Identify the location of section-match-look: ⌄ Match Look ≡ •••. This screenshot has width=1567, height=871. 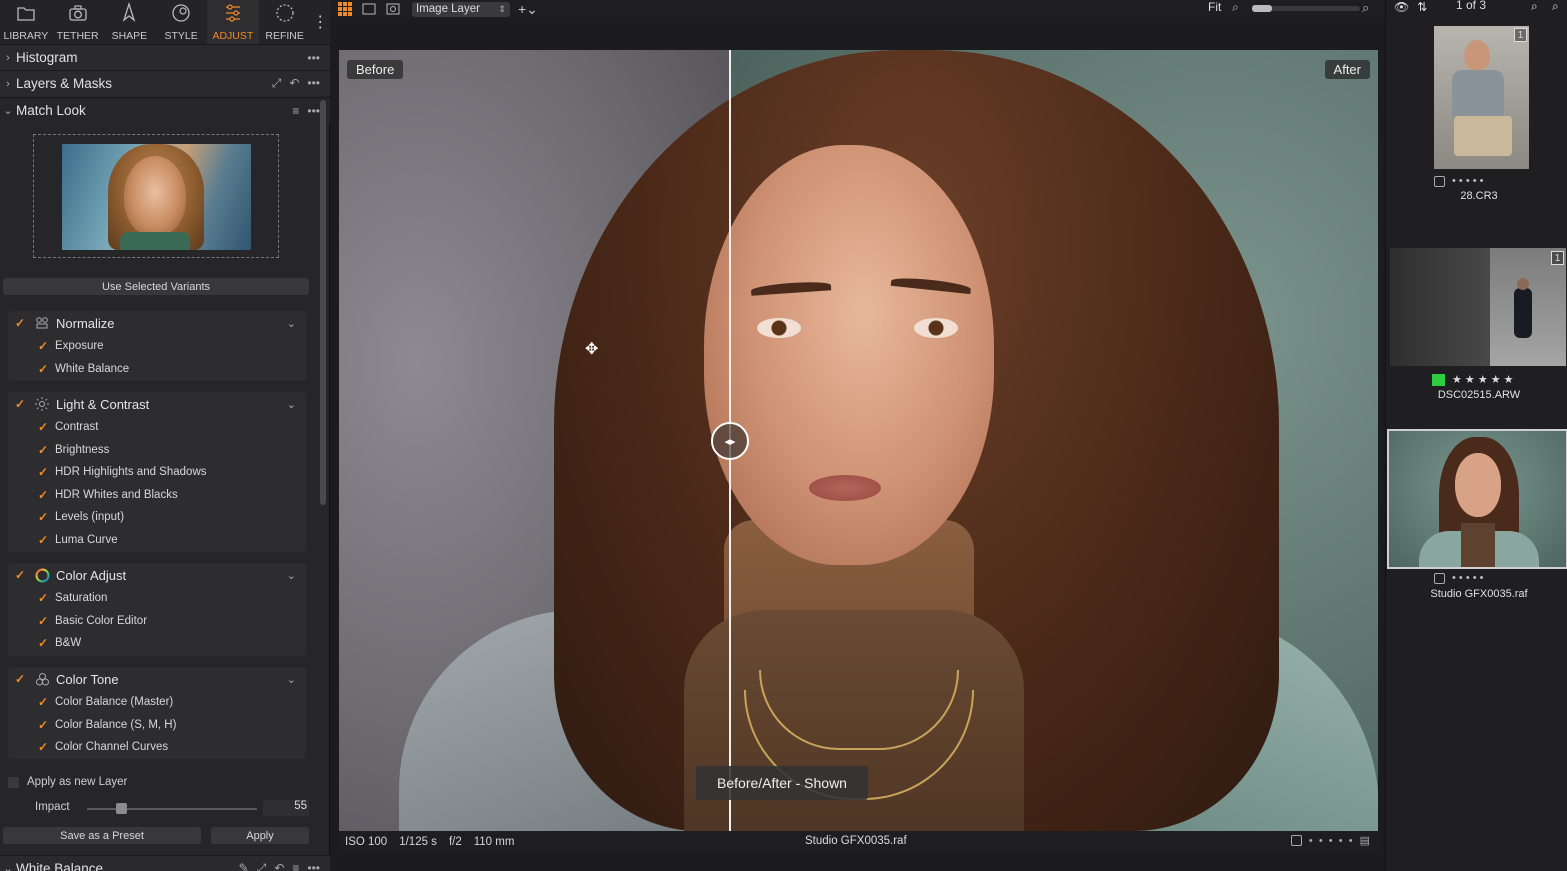
(165, 110).